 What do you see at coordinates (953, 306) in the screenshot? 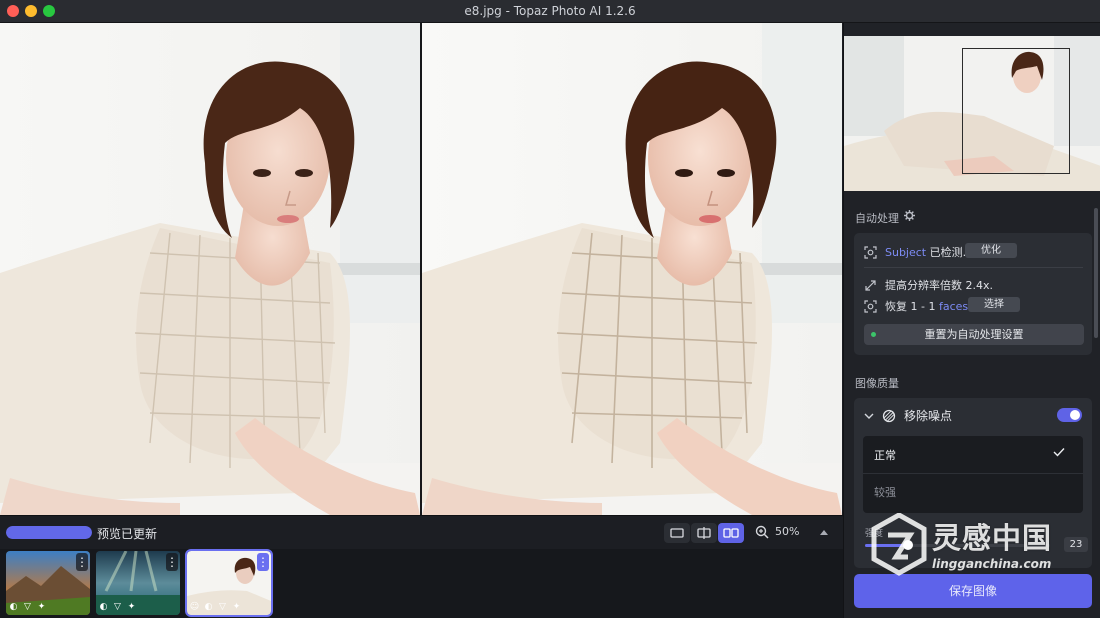
I see `faces-link: faces` at bounding box center [953, 306].